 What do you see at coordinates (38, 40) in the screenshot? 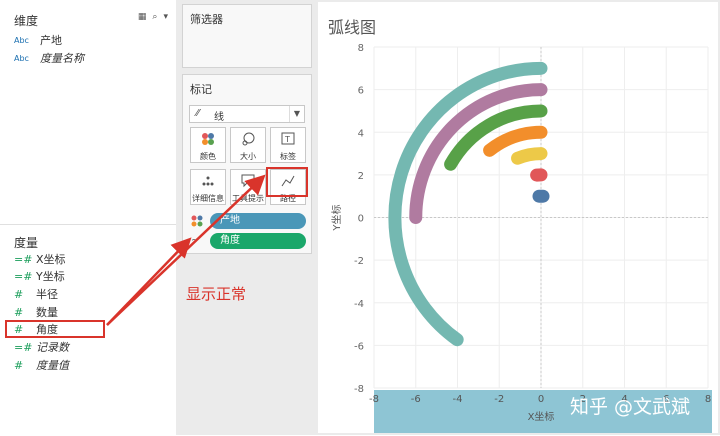
I see `dimension-field: Abc 产地` at bounding box center [38, 40].